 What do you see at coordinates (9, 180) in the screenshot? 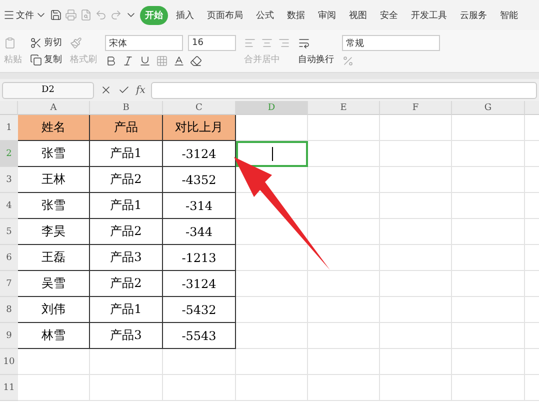
I see `row-header: 3` at bounding box center [9, 180].